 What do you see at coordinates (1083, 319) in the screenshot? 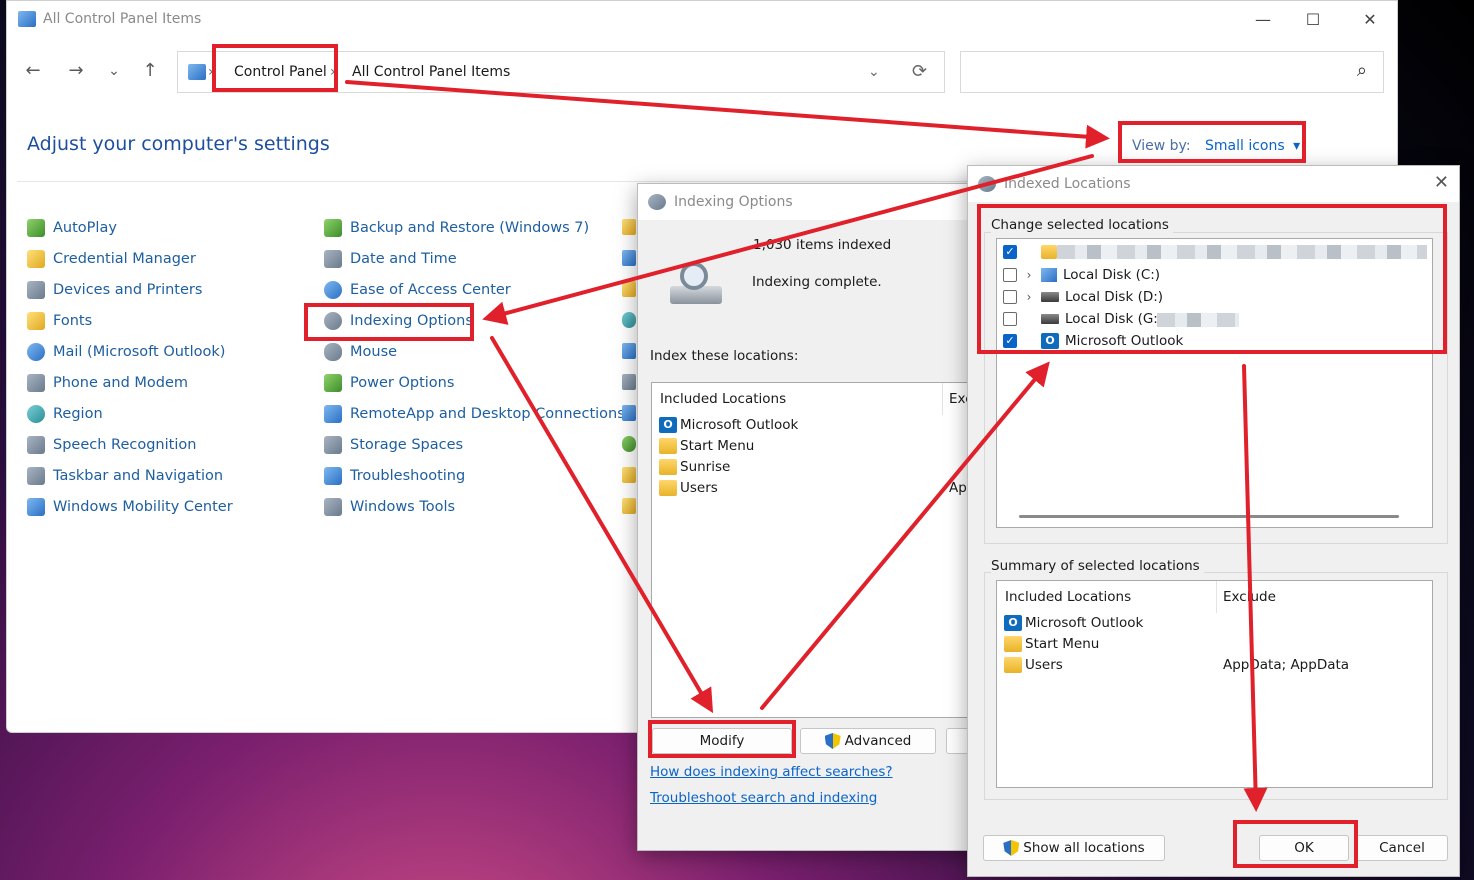
I see `tree-row-local-disk-g: Local Disk (G:)` at bounding box center [1083, 319].